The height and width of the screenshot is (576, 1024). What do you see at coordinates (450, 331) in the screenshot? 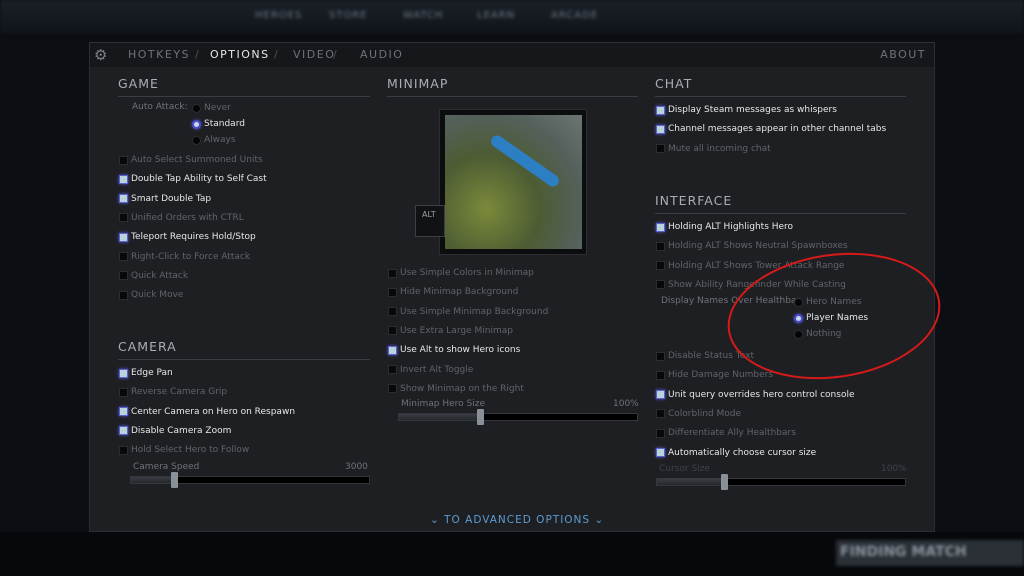
I see `checkbox-option: Use Extra Large Minimap` at bounding box center [450, 331].